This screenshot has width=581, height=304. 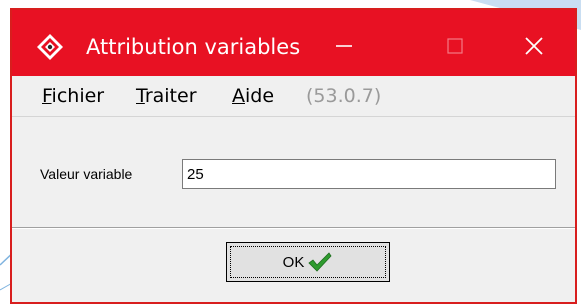 I want to click on close-button, so click(x=533, y=44).